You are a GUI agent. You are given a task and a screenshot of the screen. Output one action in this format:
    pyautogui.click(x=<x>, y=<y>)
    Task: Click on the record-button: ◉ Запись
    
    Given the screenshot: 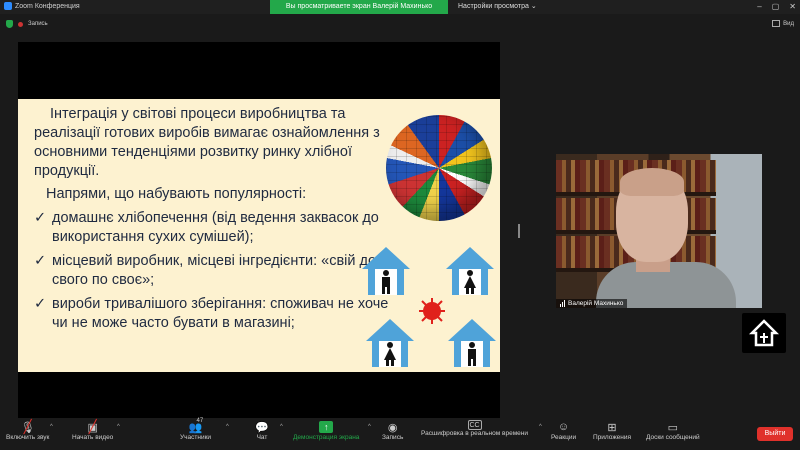 What is the action you would take?
    pyautogui.click(x=393, y=431)
    